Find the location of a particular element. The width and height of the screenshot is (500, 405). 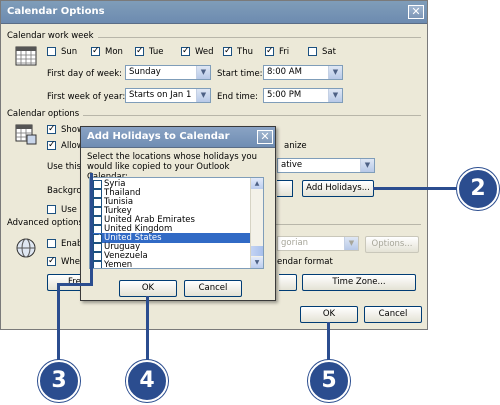

callout-3-bracket is located at coordinates (91, 229).